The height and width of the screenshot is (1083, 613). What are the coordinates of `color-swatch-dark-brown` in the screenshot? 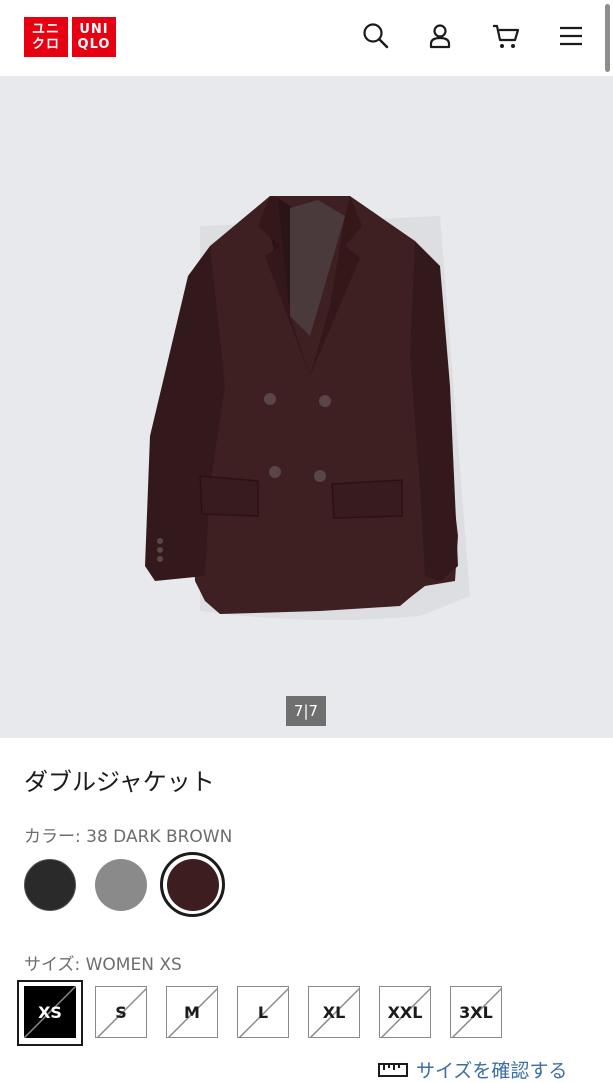 It's located at (193, 885).